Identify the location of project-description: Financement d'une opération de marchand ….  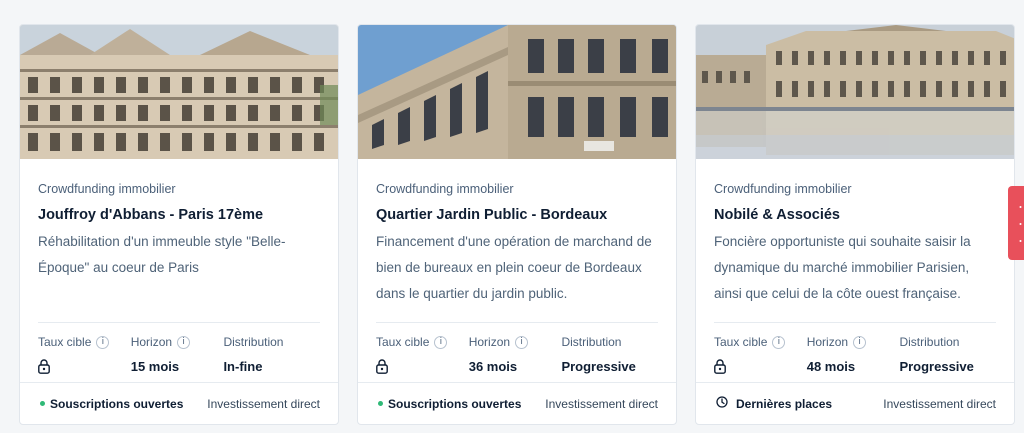
(514, 267).